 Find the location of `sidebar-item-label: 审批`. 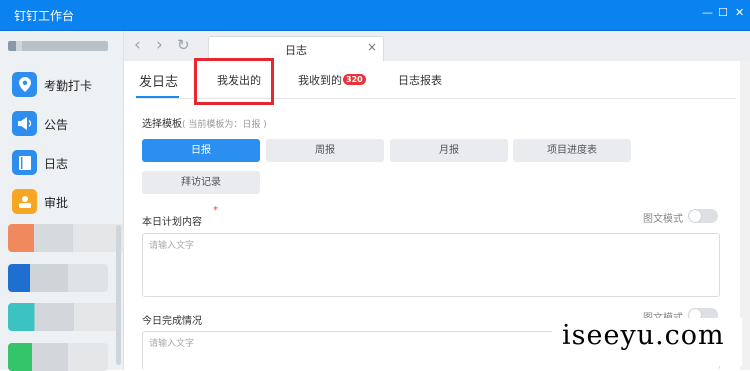

sidebar-item-label: 审批 is located at coordinates (56, 203).